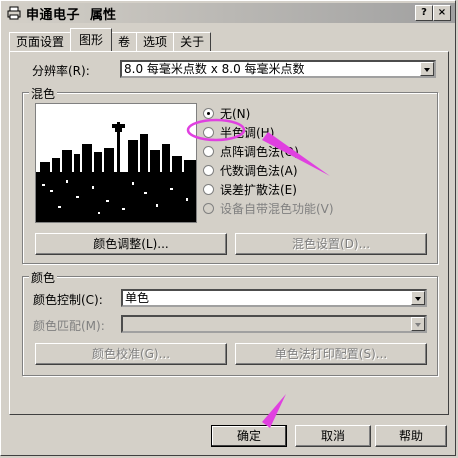  I want to click on tab-page-setup: 页面设置, so click(40, 41).